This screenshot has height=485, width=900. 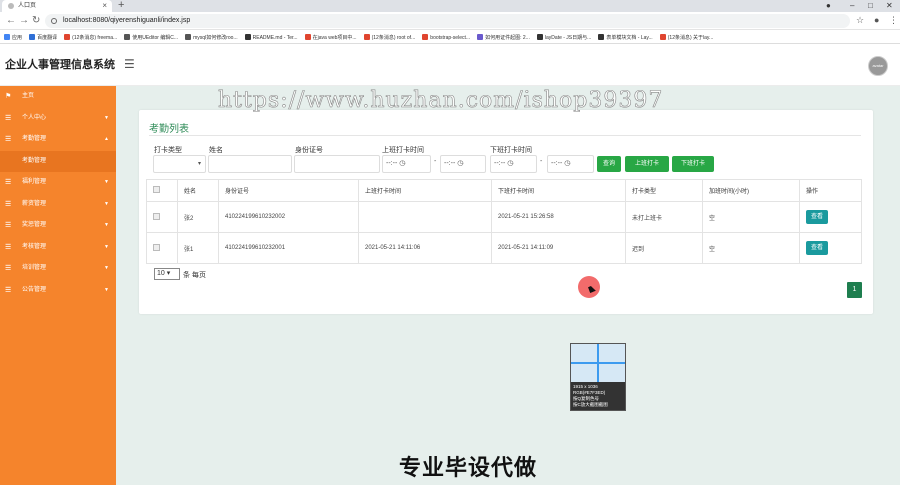 What do you see at coordinates (104, 6) in the screenshot?
I see `close-tab-icon: ×` at bounding box center [104, 6].